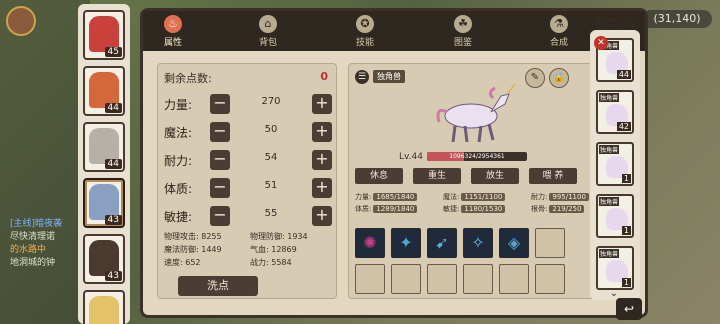  I want to click on tab-bar: ♨ 属性 ⌂ 背包 ✪ 技能 ☘ 图鉴 ⚗ 合成, so click(394, 31).